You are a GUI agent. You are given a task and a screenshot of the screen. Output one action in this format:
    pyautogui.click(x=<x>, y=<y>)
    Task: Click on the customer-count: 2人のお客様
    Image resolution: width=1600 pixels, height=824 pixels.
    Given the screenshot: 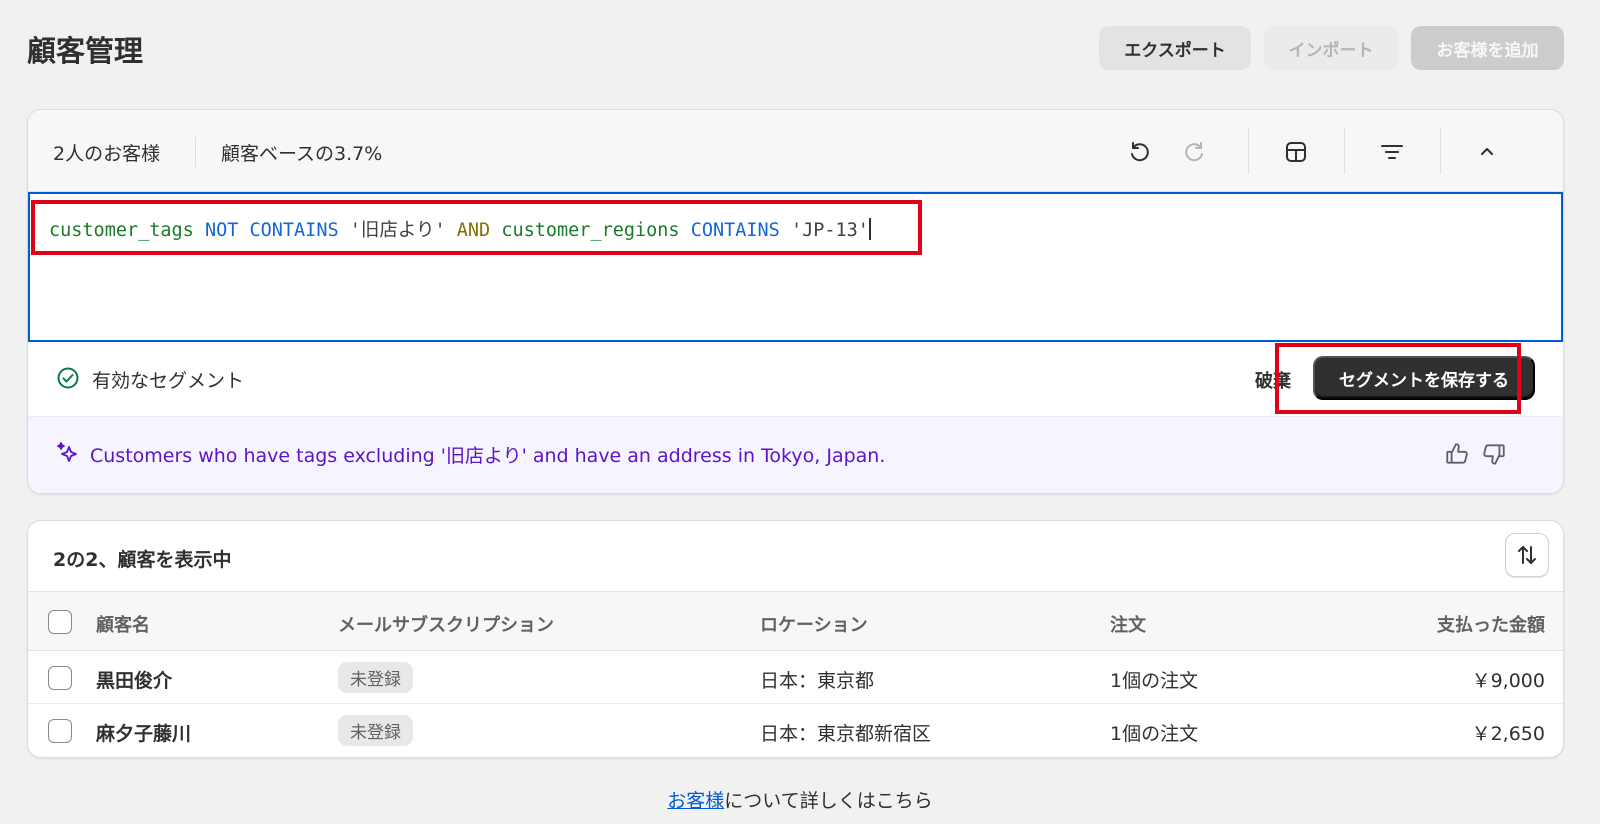 What is the action you would take?
    pyautogui.click(x=107, y=154)
    